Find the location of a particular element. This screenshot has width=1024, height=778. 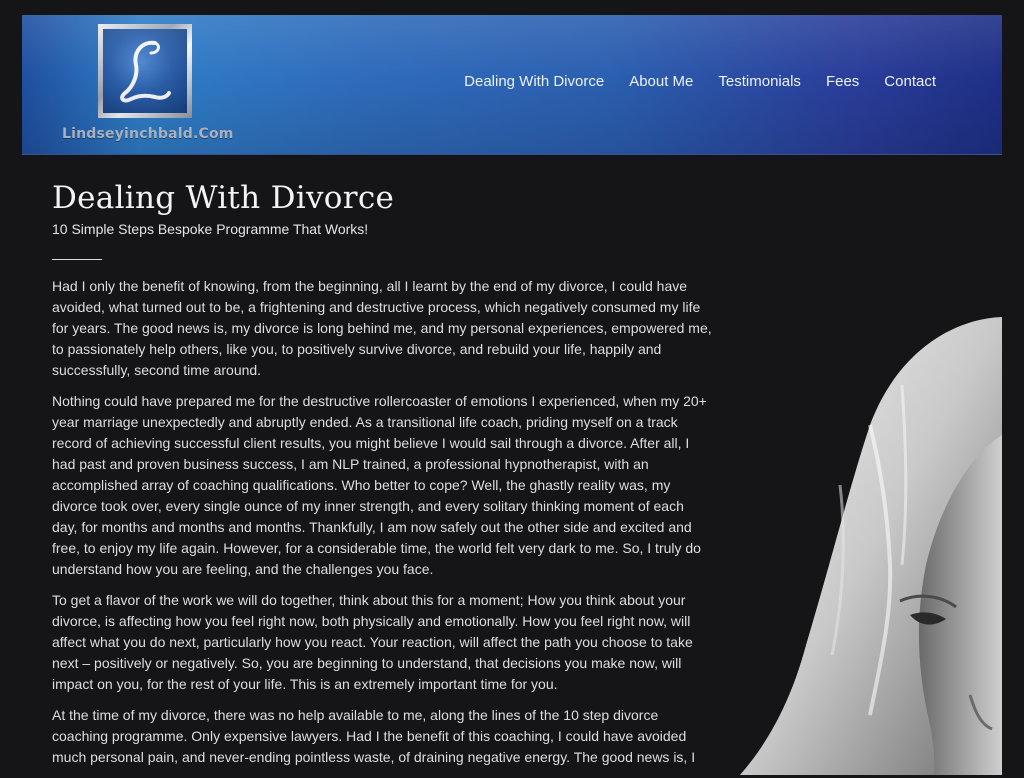

nav-contact: Contact is located at coordinates (910, 82).